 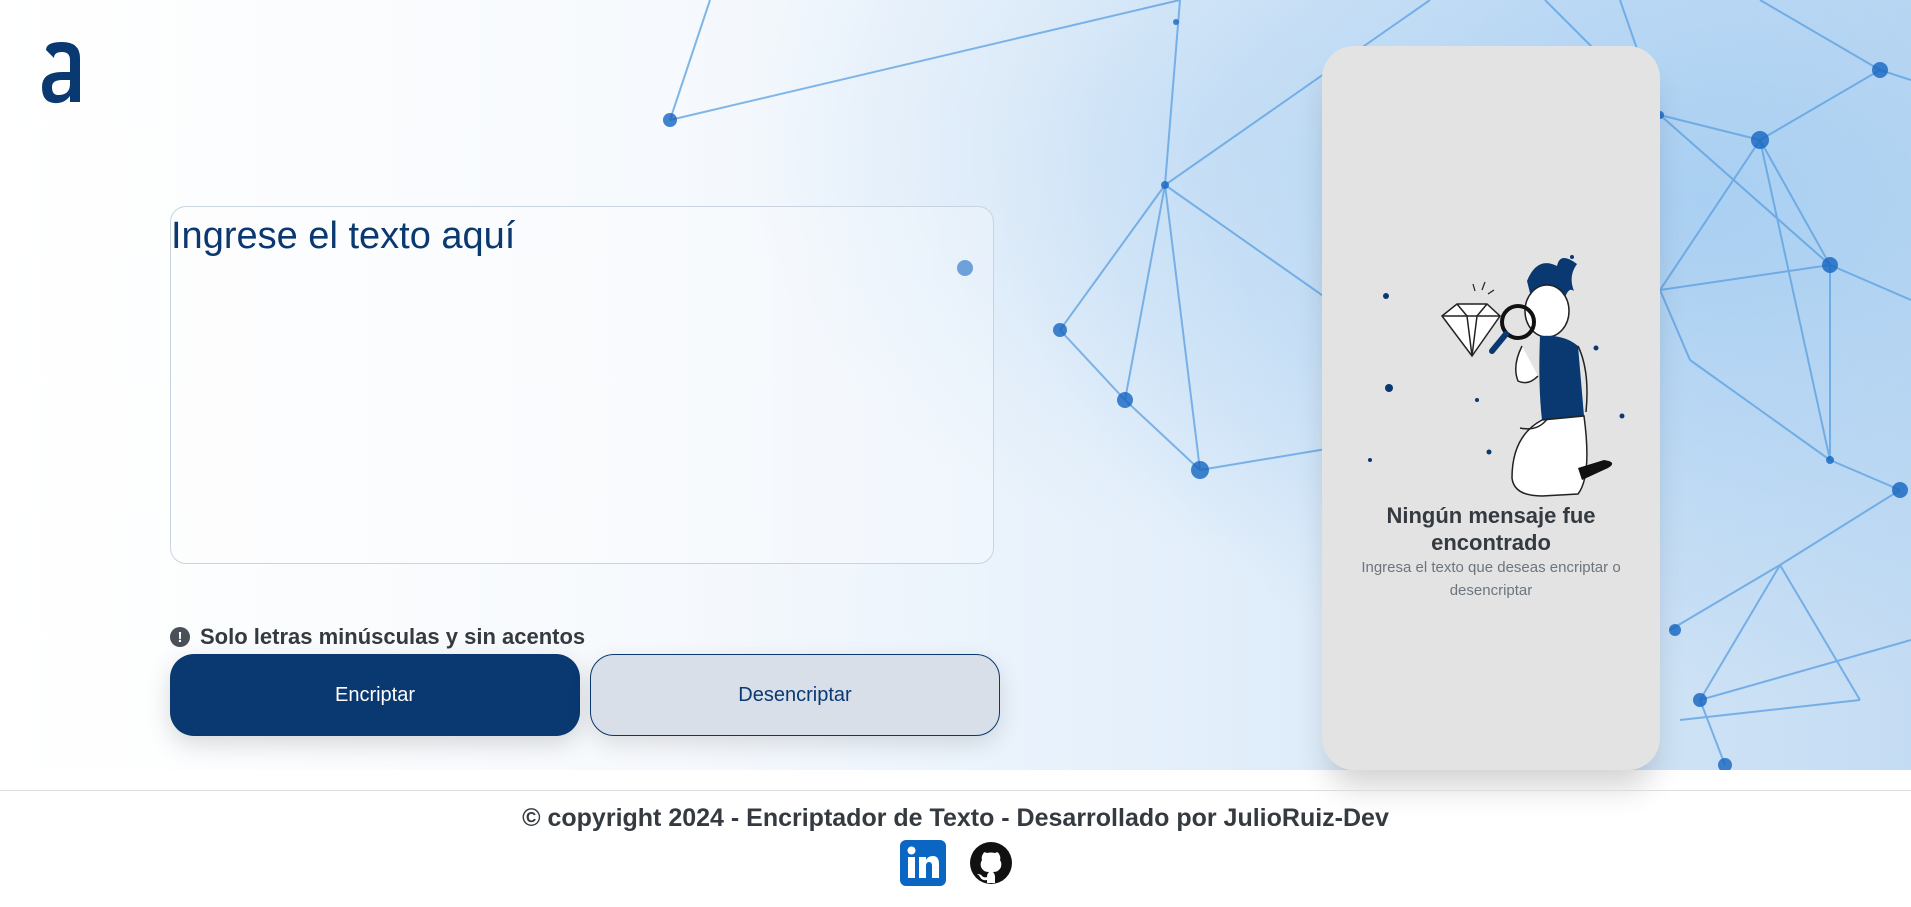 What do you see at coordinates (1496, 376) in the screenshot?
I see `person-magnifying-glass-illustration` at bounding box center [1496, 376].